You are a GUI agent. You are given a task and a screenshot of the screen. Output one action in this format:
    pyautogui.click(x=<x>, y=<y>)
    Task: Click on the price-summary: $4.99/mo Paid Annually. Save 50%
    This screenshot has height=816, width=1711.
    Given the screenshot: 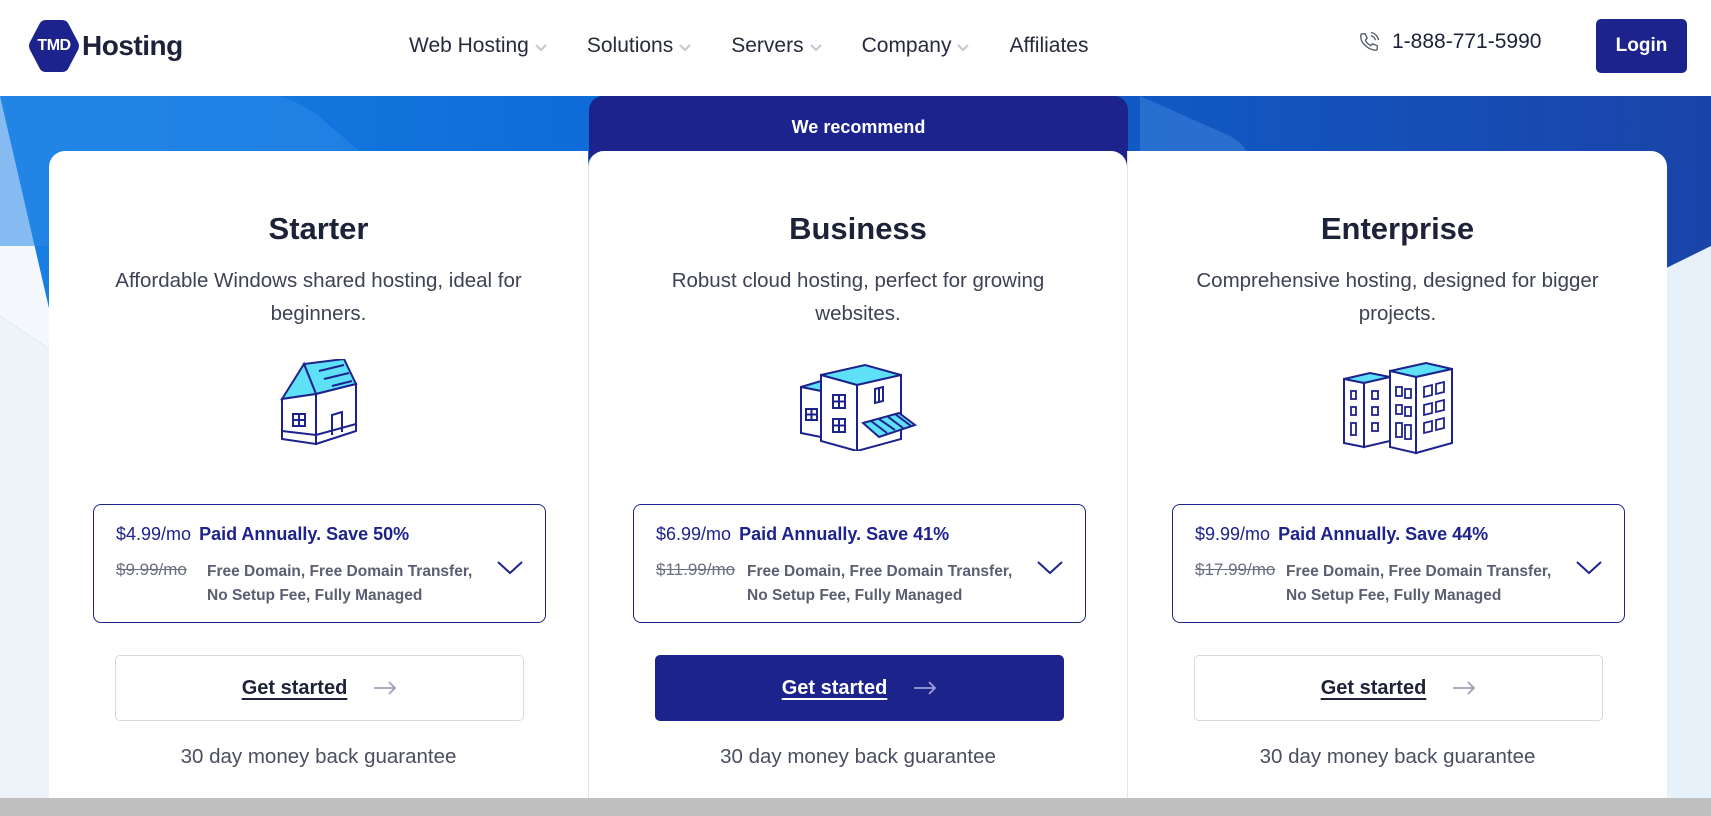 What is the action you would take?
    pyautogui.click(x=262, y=534)
    